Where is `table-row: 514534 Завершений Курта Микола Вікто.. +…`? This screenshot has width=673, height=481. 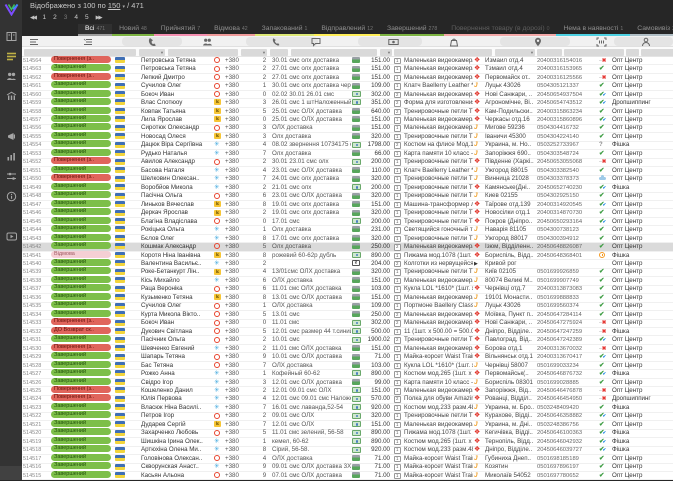
table-row: 514534 Завершений Курта Микола Вікто.. +… is located at coordinates (347, 314).